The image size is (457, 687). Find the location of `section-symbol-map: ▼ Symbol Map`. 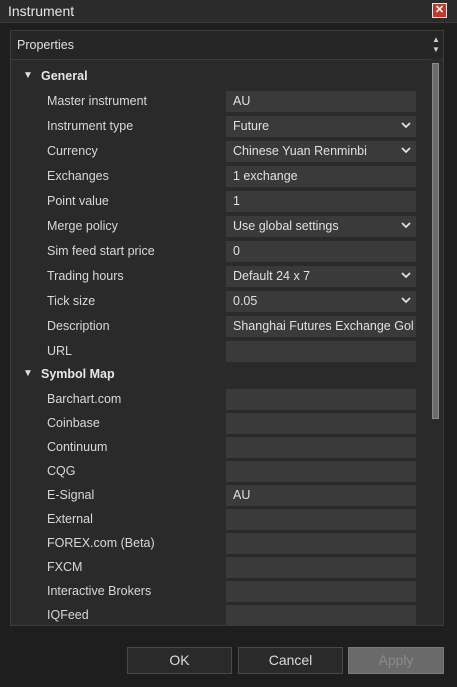

section-symbol-map: ▼ Symbol Map is located at coordinates (220, 374).